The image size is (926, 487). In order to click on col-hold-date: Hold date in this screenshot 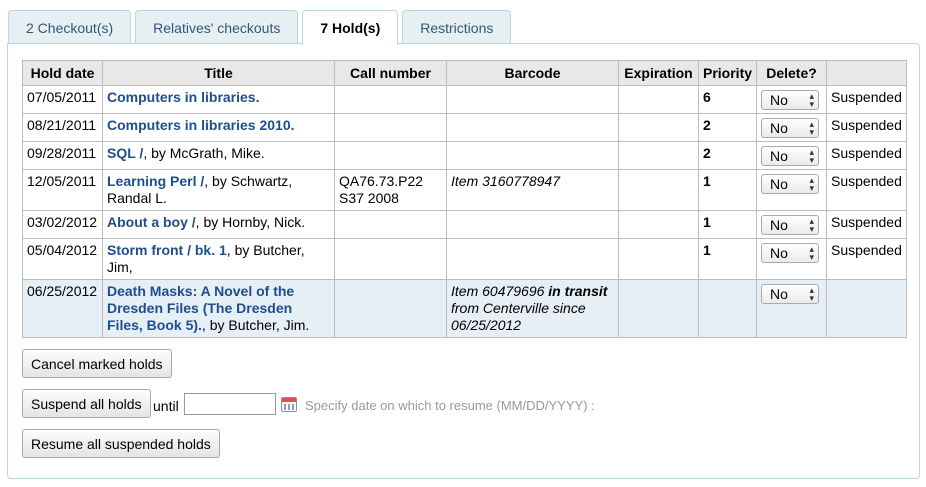, I will do `click(62, 73)`.